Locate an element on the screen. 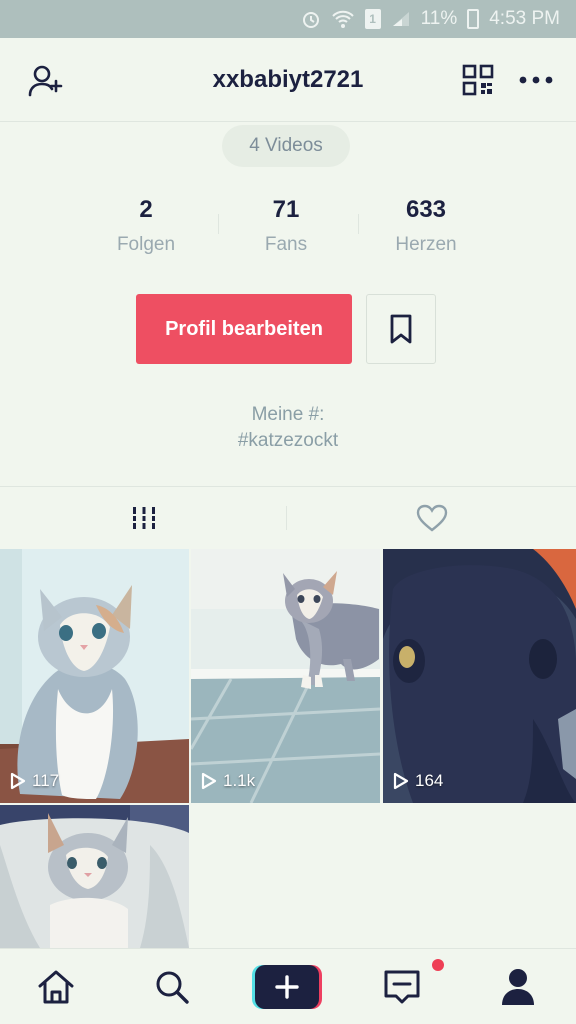 The image size is (576, 1024). video-thumbnail: 117 is located at coordinates (94, 676).